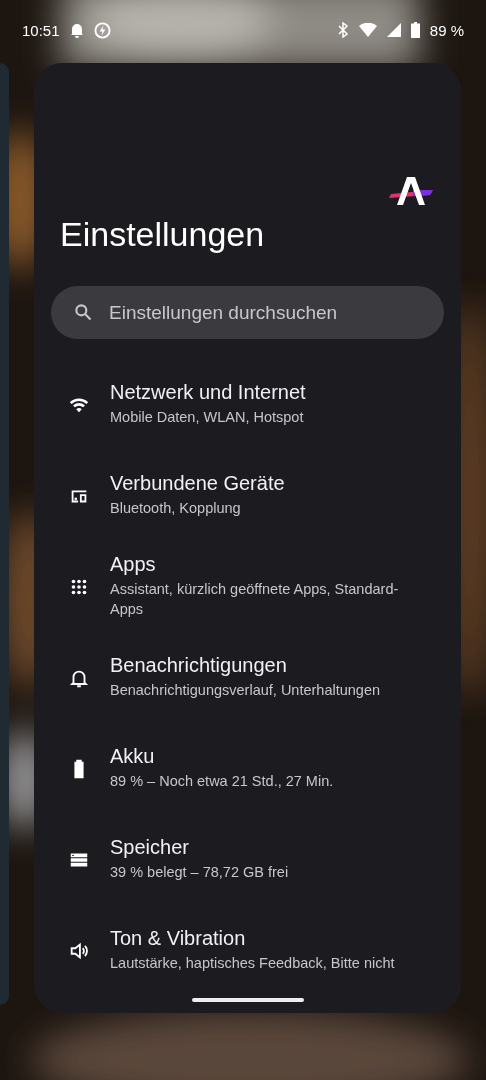  Describe the element at coordinates (247, 859) in the screenshot. I see `settings-item: Speicher 39 % belegt – 78,72 GB frei` at that location.